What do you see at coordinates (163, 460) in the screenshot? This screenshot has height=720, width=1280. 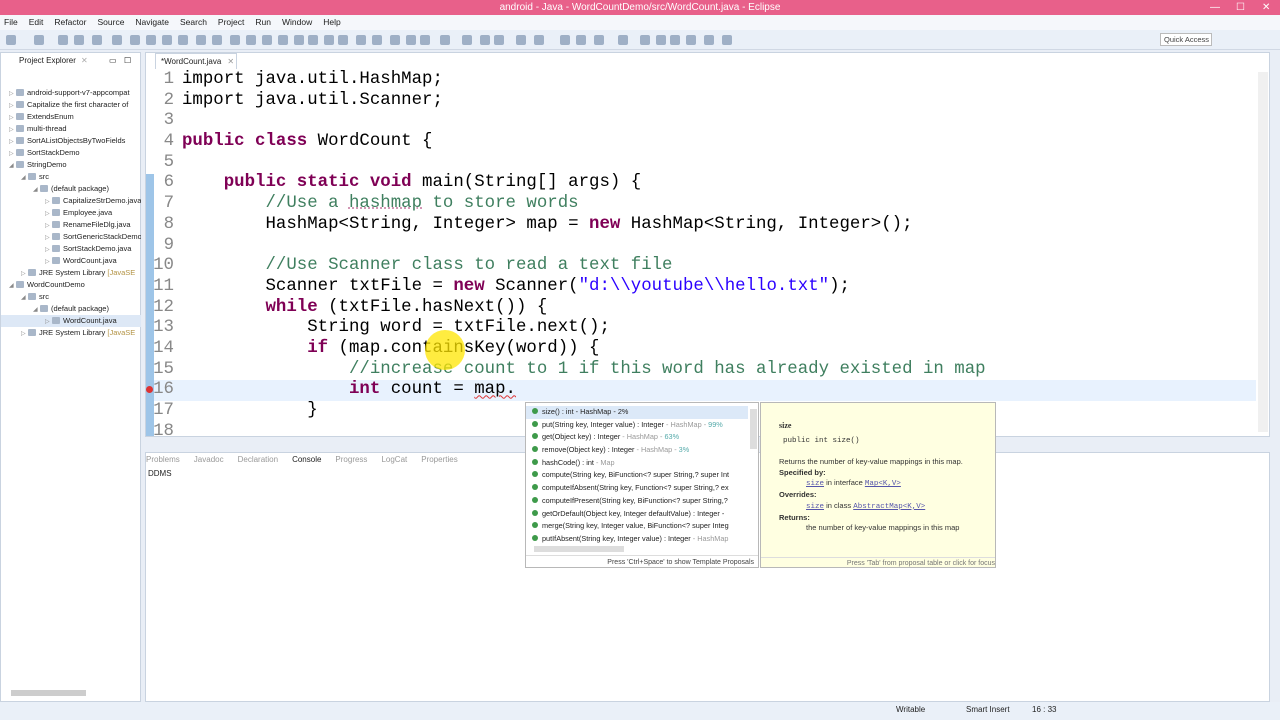 I see `tab-problems: Problems` at bounding box center [163, 460].